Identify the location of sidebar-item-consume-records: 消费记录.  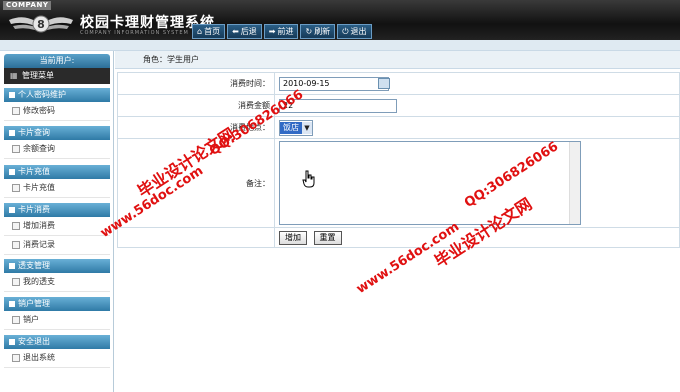
(57, 245).